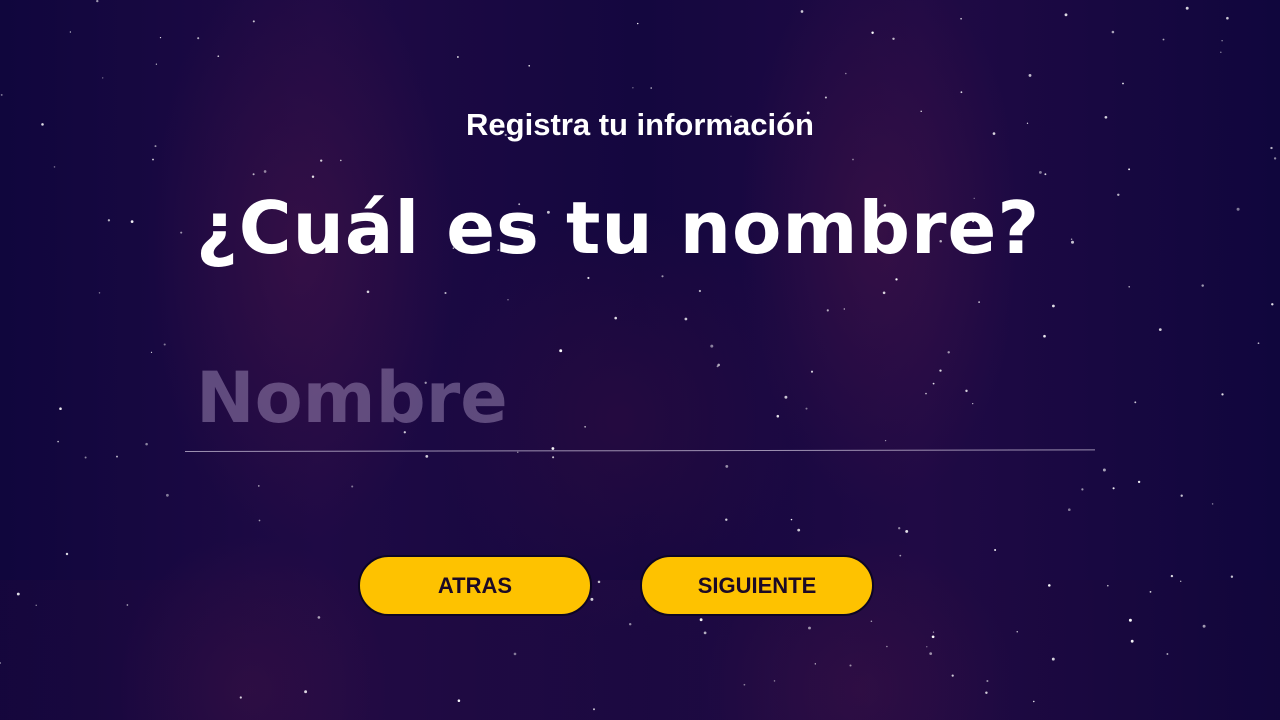  I want to click on name-input, so click(640, 398).